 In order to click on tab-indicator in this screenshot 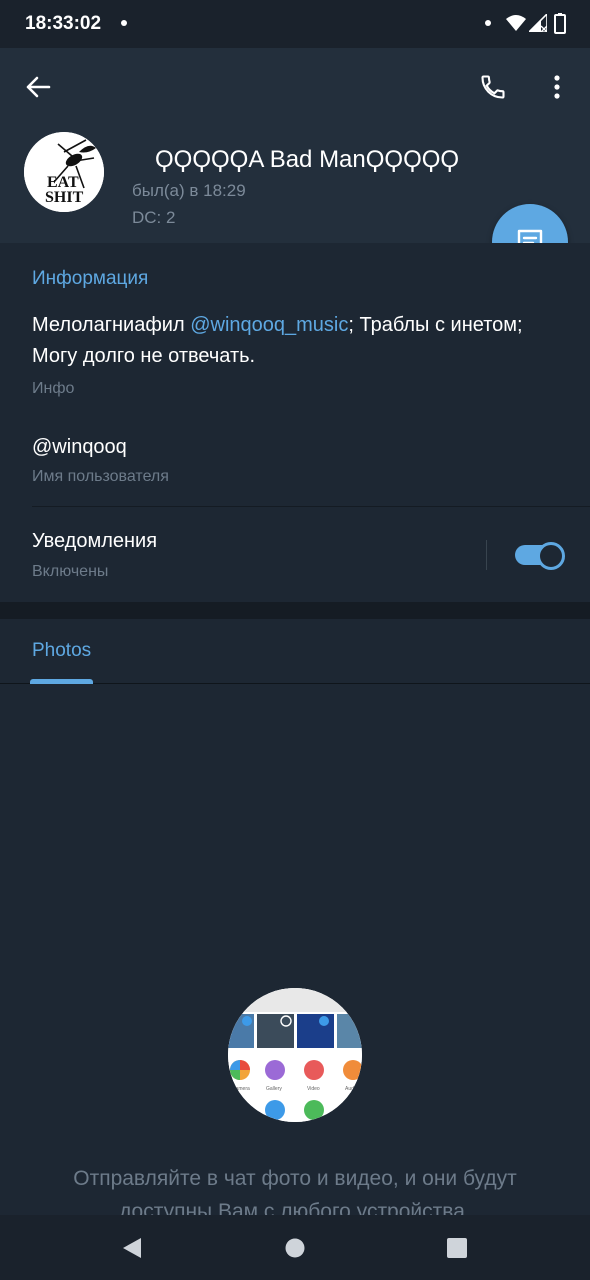, I will do `click(61, 681)`.